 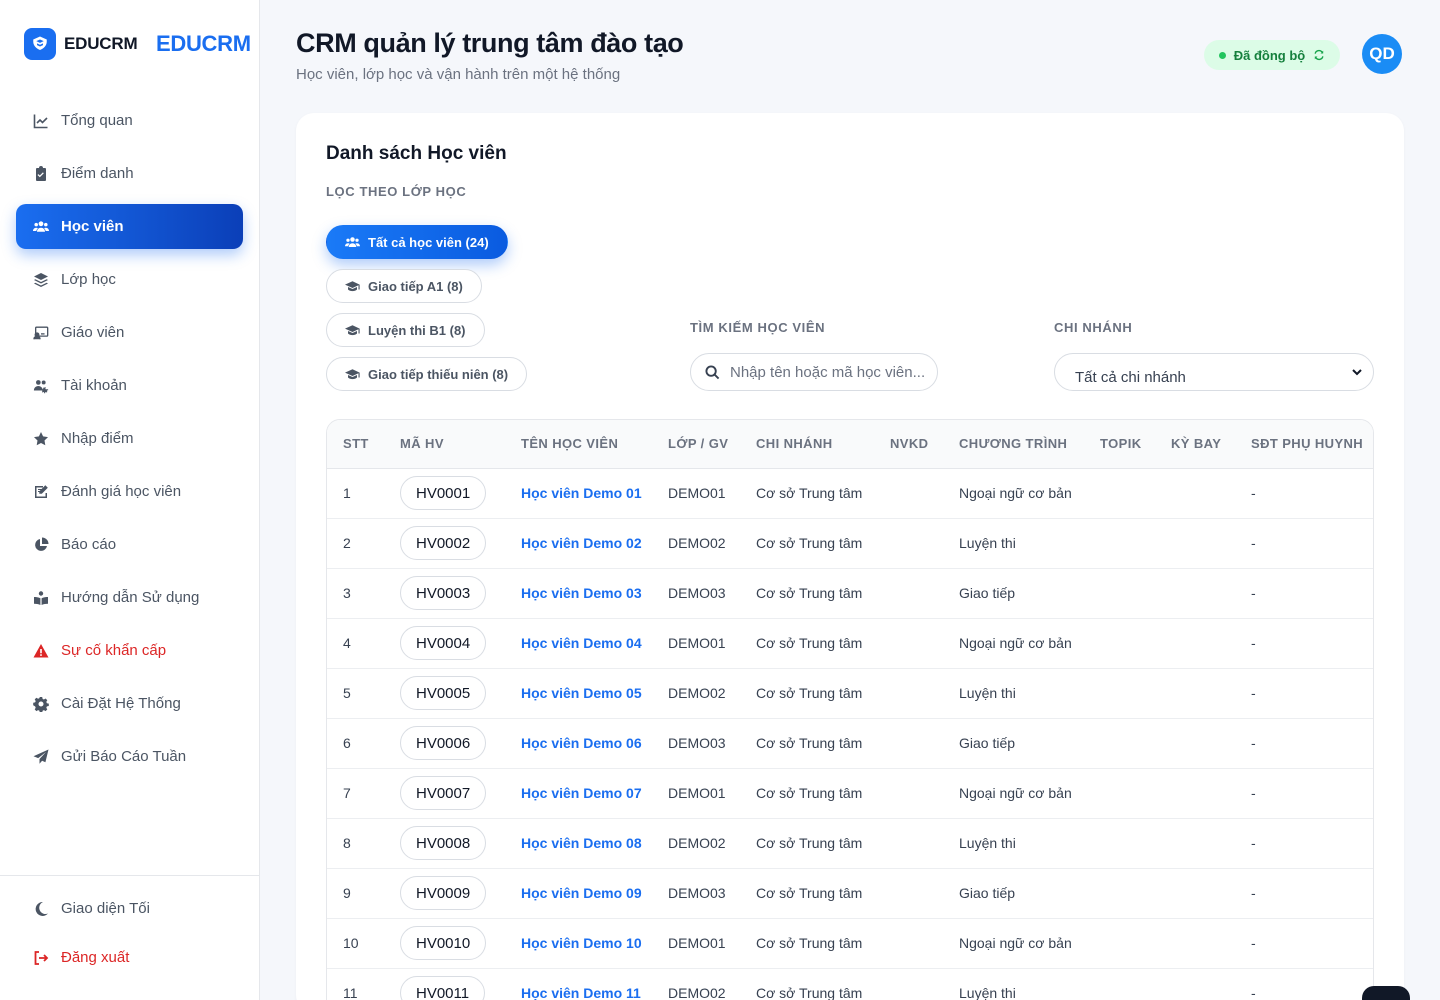 I want to click on column-header-ma-hv: MÃ HV, so click(x=460, y=444).